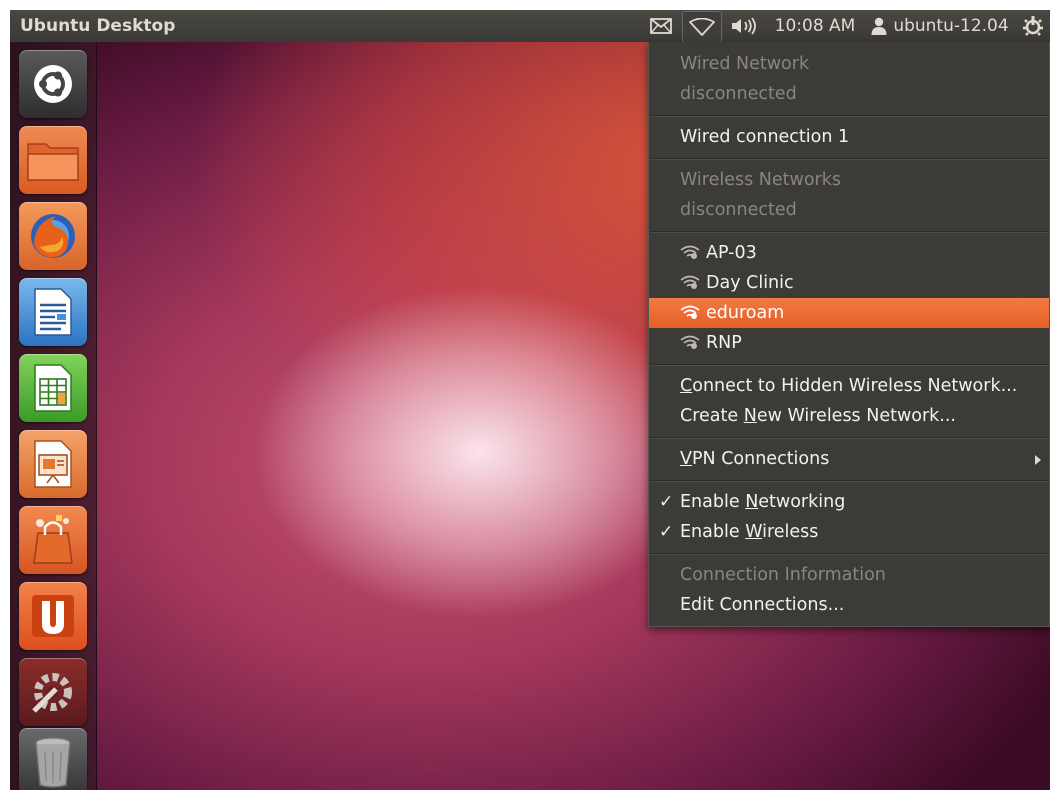 The width and height of the screenshot is (1064, 790). I want to click on impress-icon, so click(53, 464).